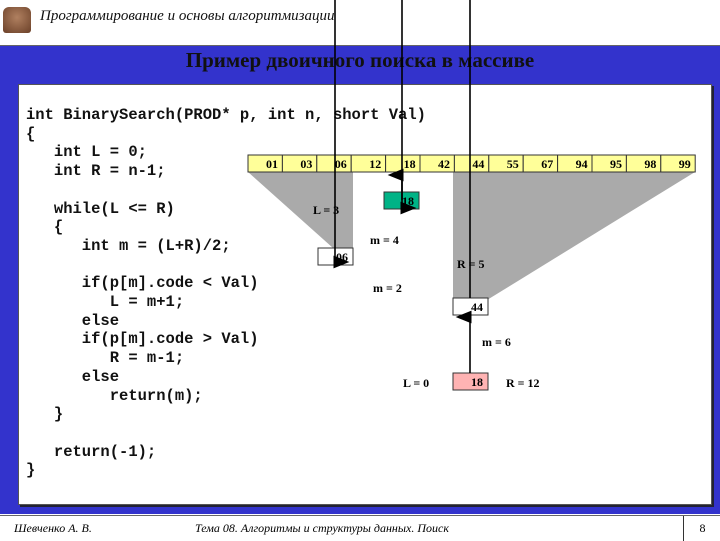 This screenshot has width=720, height=541. What do you see at coordinates (416, 383) in the screenshot?
I see `label-l0: L = 0` at bounding box center [416, 383].